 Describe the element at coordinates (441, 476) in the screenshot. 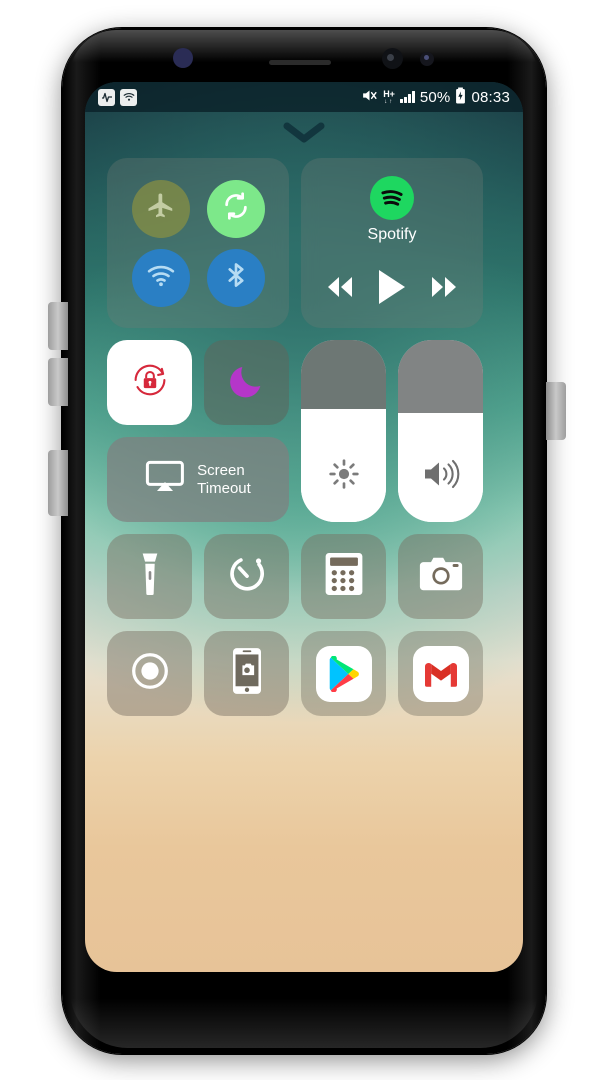

I see `volume-icon` at that location.